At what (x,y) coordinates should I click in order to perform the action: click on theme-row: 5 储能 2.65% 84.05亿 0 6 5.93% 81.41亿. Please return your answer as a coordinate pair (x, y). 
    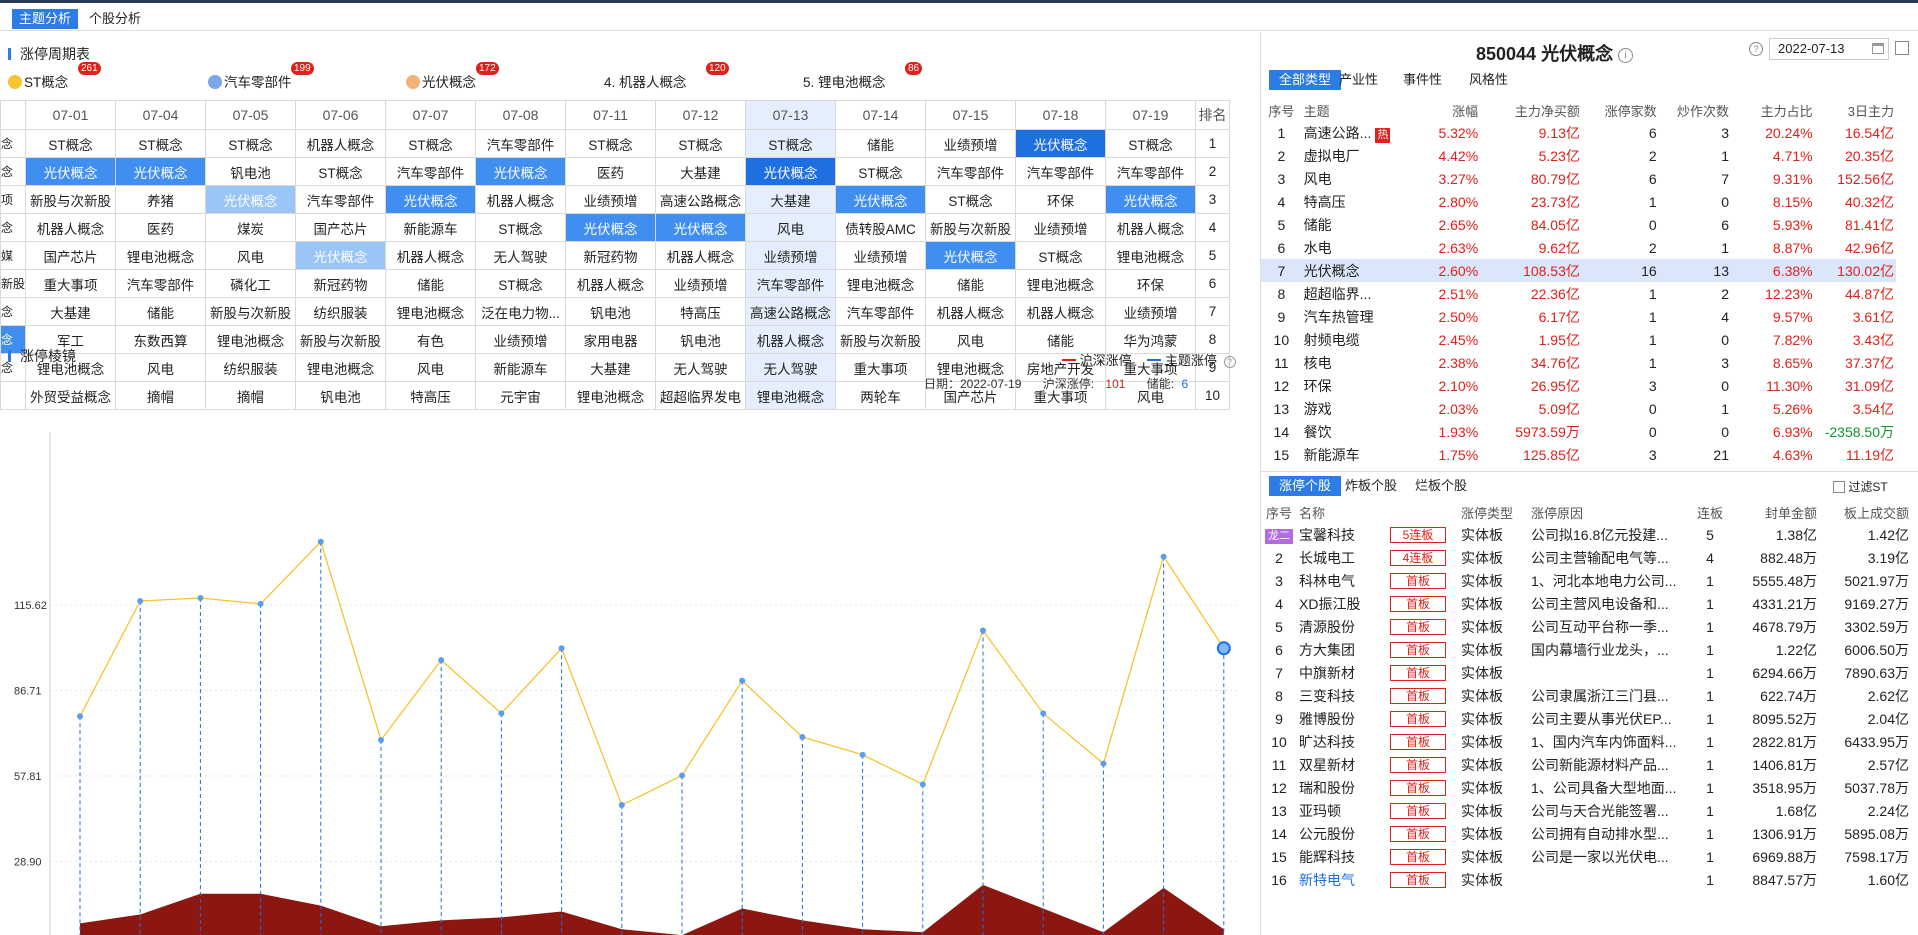
    Looking at the image, I should click on (1578, 224).